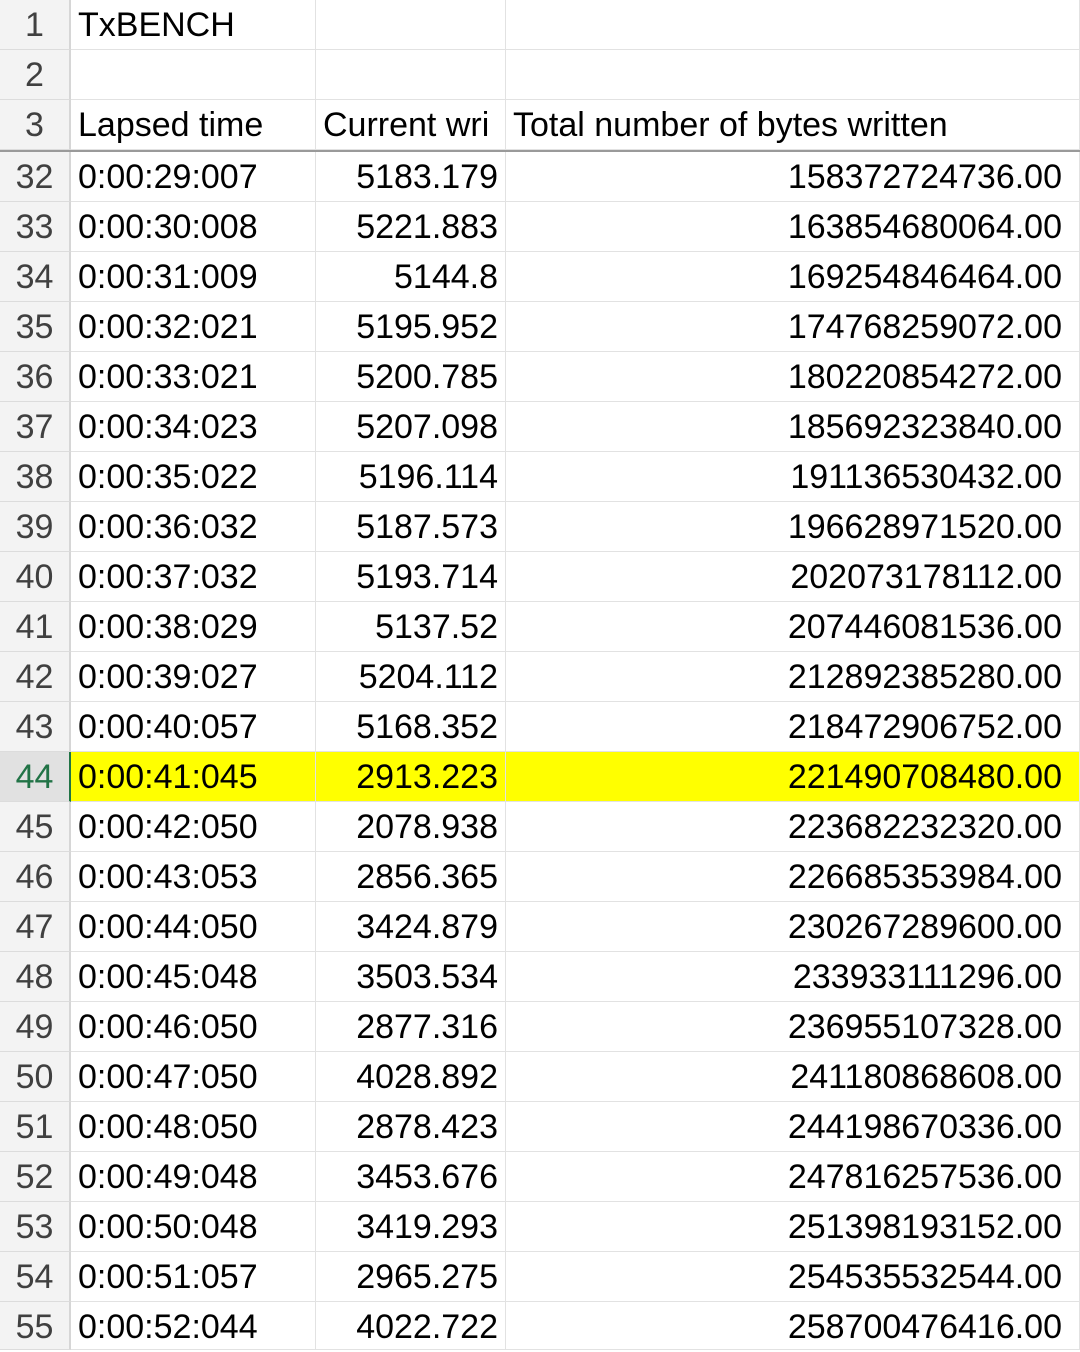  Describe the element at coordinates (193, 827) in the screenshot. I see `lapsed-time-cell: 0:00:42:050` at that location.